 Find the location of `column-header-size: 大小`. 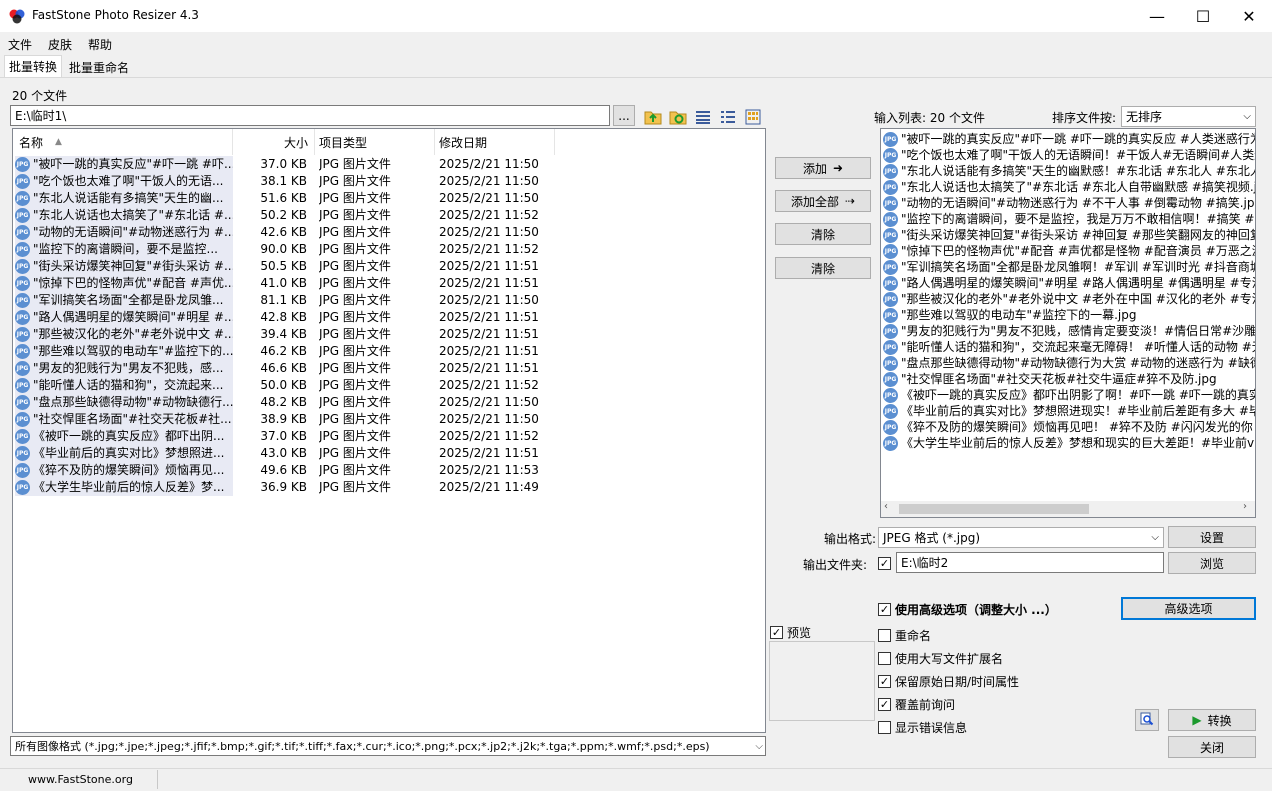

column-header-size: 大小 is located at coordinates (274, 142).